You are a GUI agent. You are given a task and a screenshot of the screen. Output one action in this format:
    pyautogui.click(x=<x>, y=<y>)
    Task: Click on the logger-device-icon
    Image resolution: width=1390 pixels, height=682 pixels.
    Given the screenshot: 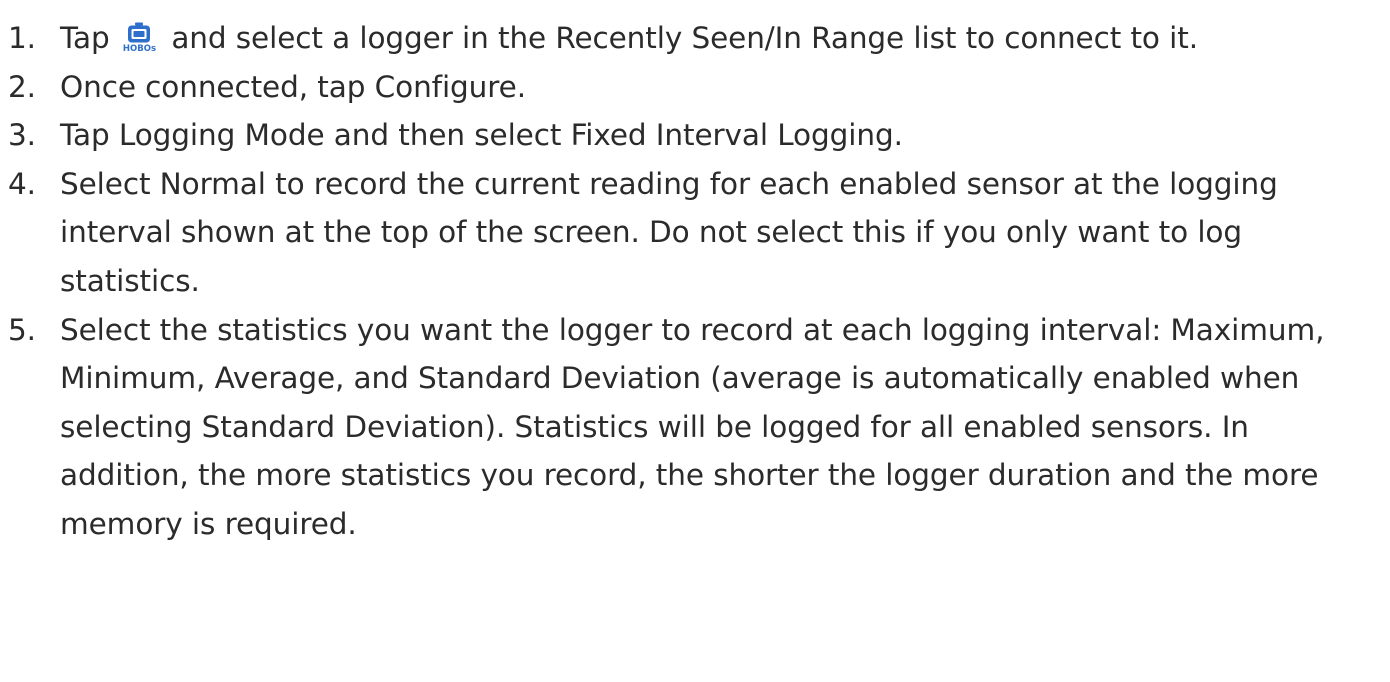 What is the action you would take?
    pyautogui.click(x=139, y=32)
    